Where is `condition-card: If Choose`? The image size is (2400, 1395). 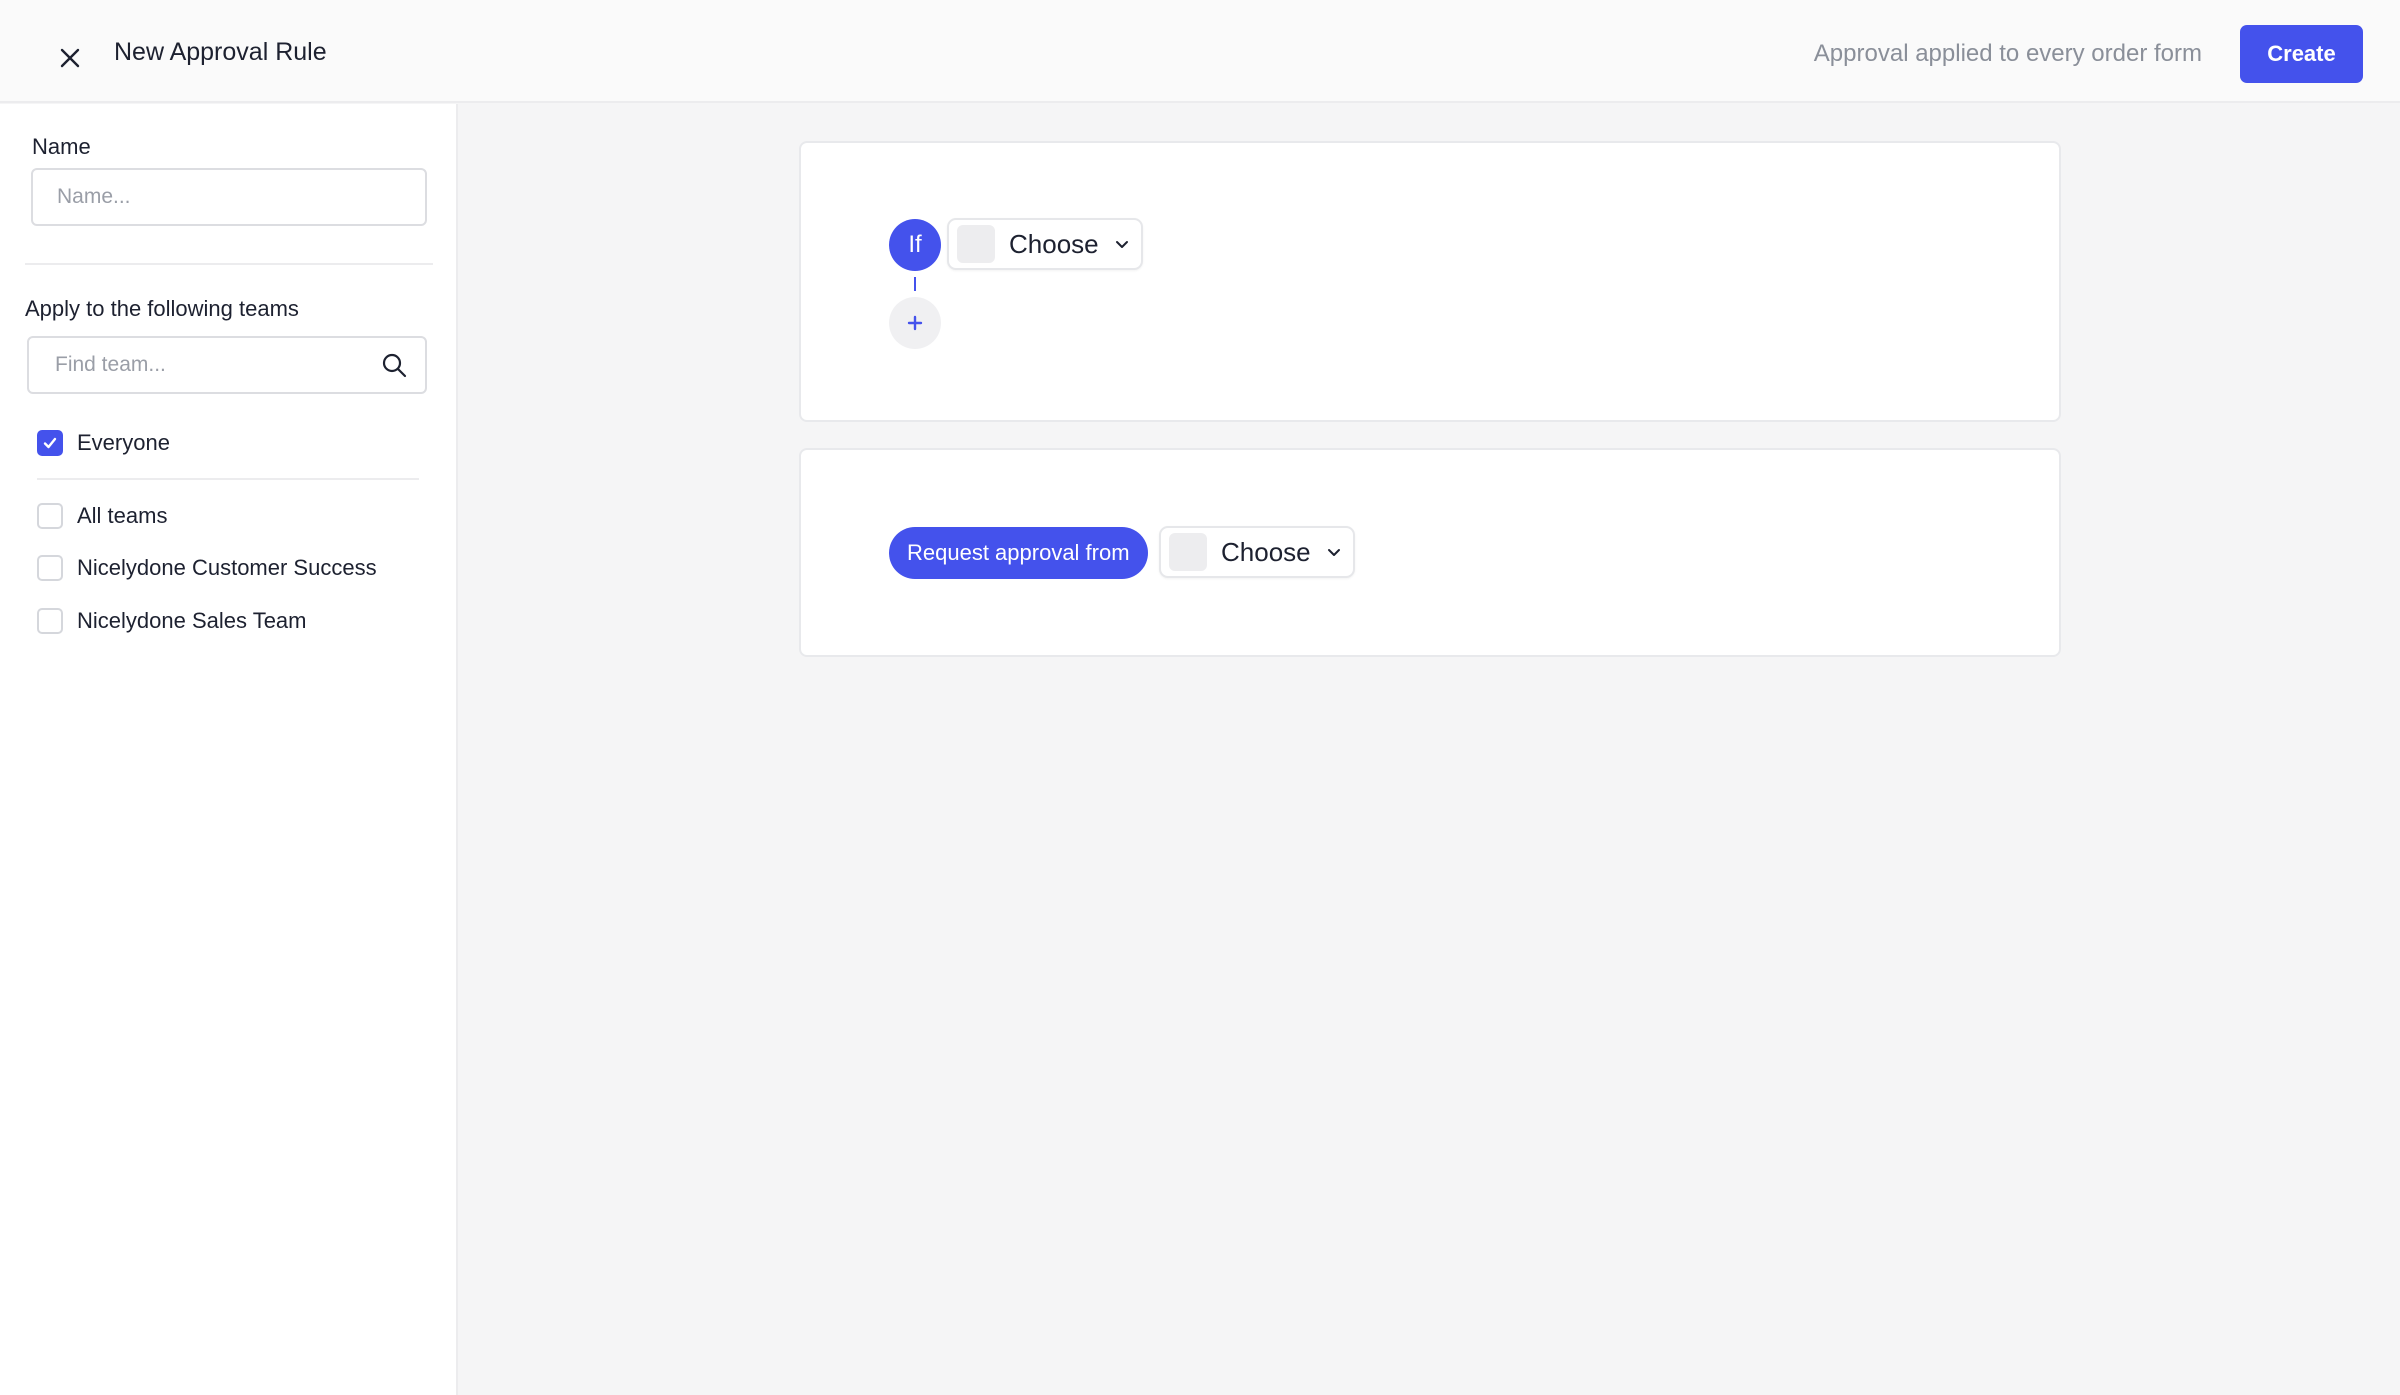 condition-card: If Choose is located at coordinates (1430, 281).